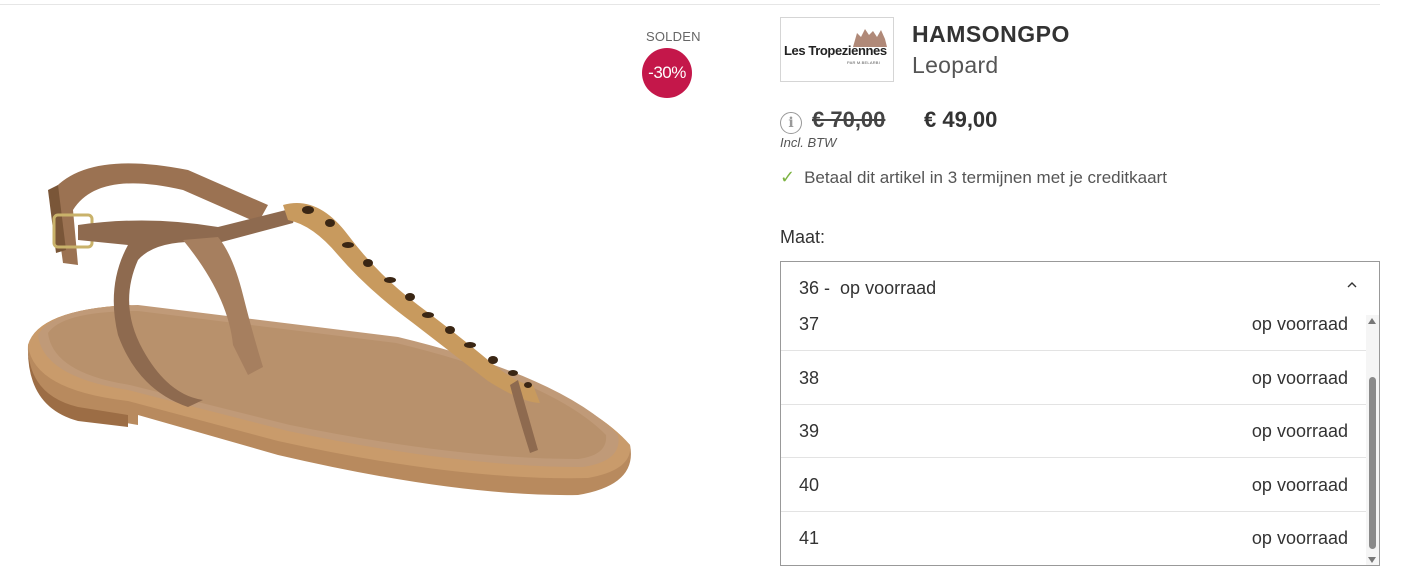 This screenshot has width=1401, height=572. I want to click on size-option-size: 38, so click(809, 377).